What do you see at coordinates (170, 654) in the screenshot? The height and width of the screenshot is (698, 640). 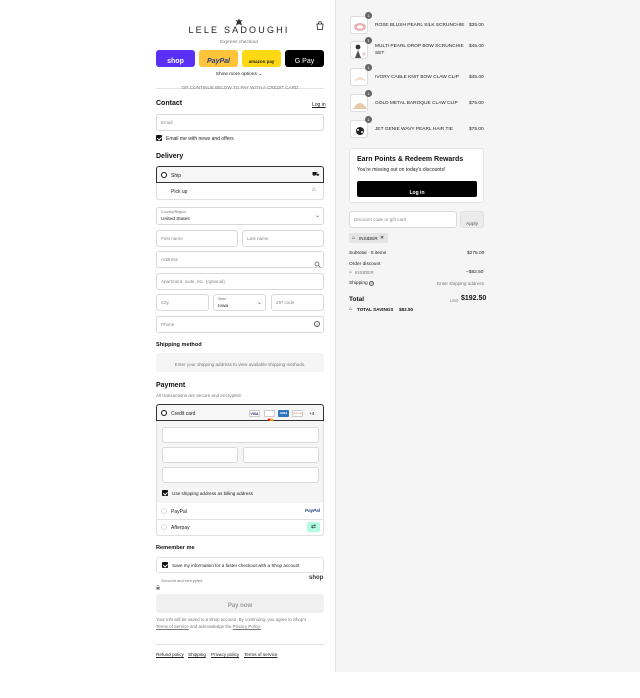 I see `refund-policy-link: Refund policy` at bounding box center [170, 654].